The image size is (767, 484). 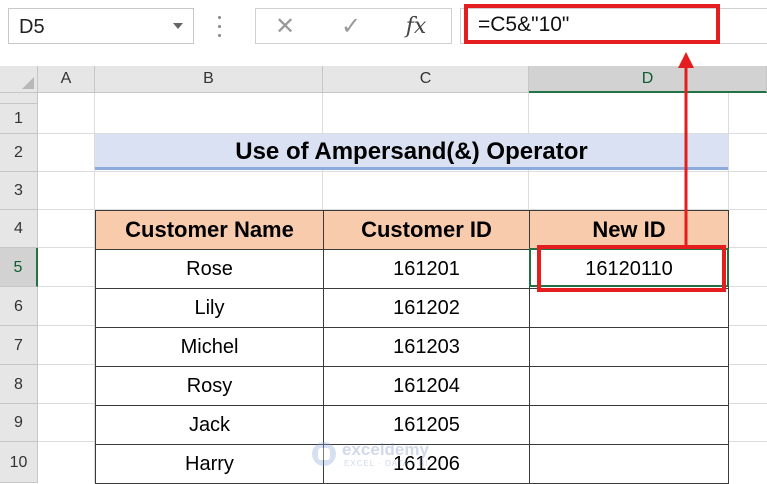 What do you see at coordinates (686, 60) in the screenshot?
I see `arrow-head-icon` at bounding box center [686, 60].